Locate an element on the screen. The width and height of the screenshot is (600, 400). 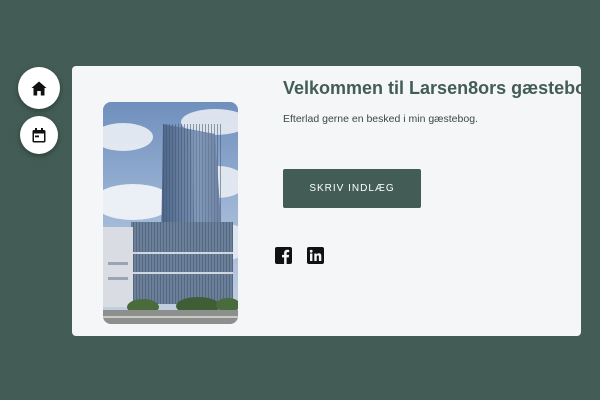
home-button is located at coordinates (39, 88).